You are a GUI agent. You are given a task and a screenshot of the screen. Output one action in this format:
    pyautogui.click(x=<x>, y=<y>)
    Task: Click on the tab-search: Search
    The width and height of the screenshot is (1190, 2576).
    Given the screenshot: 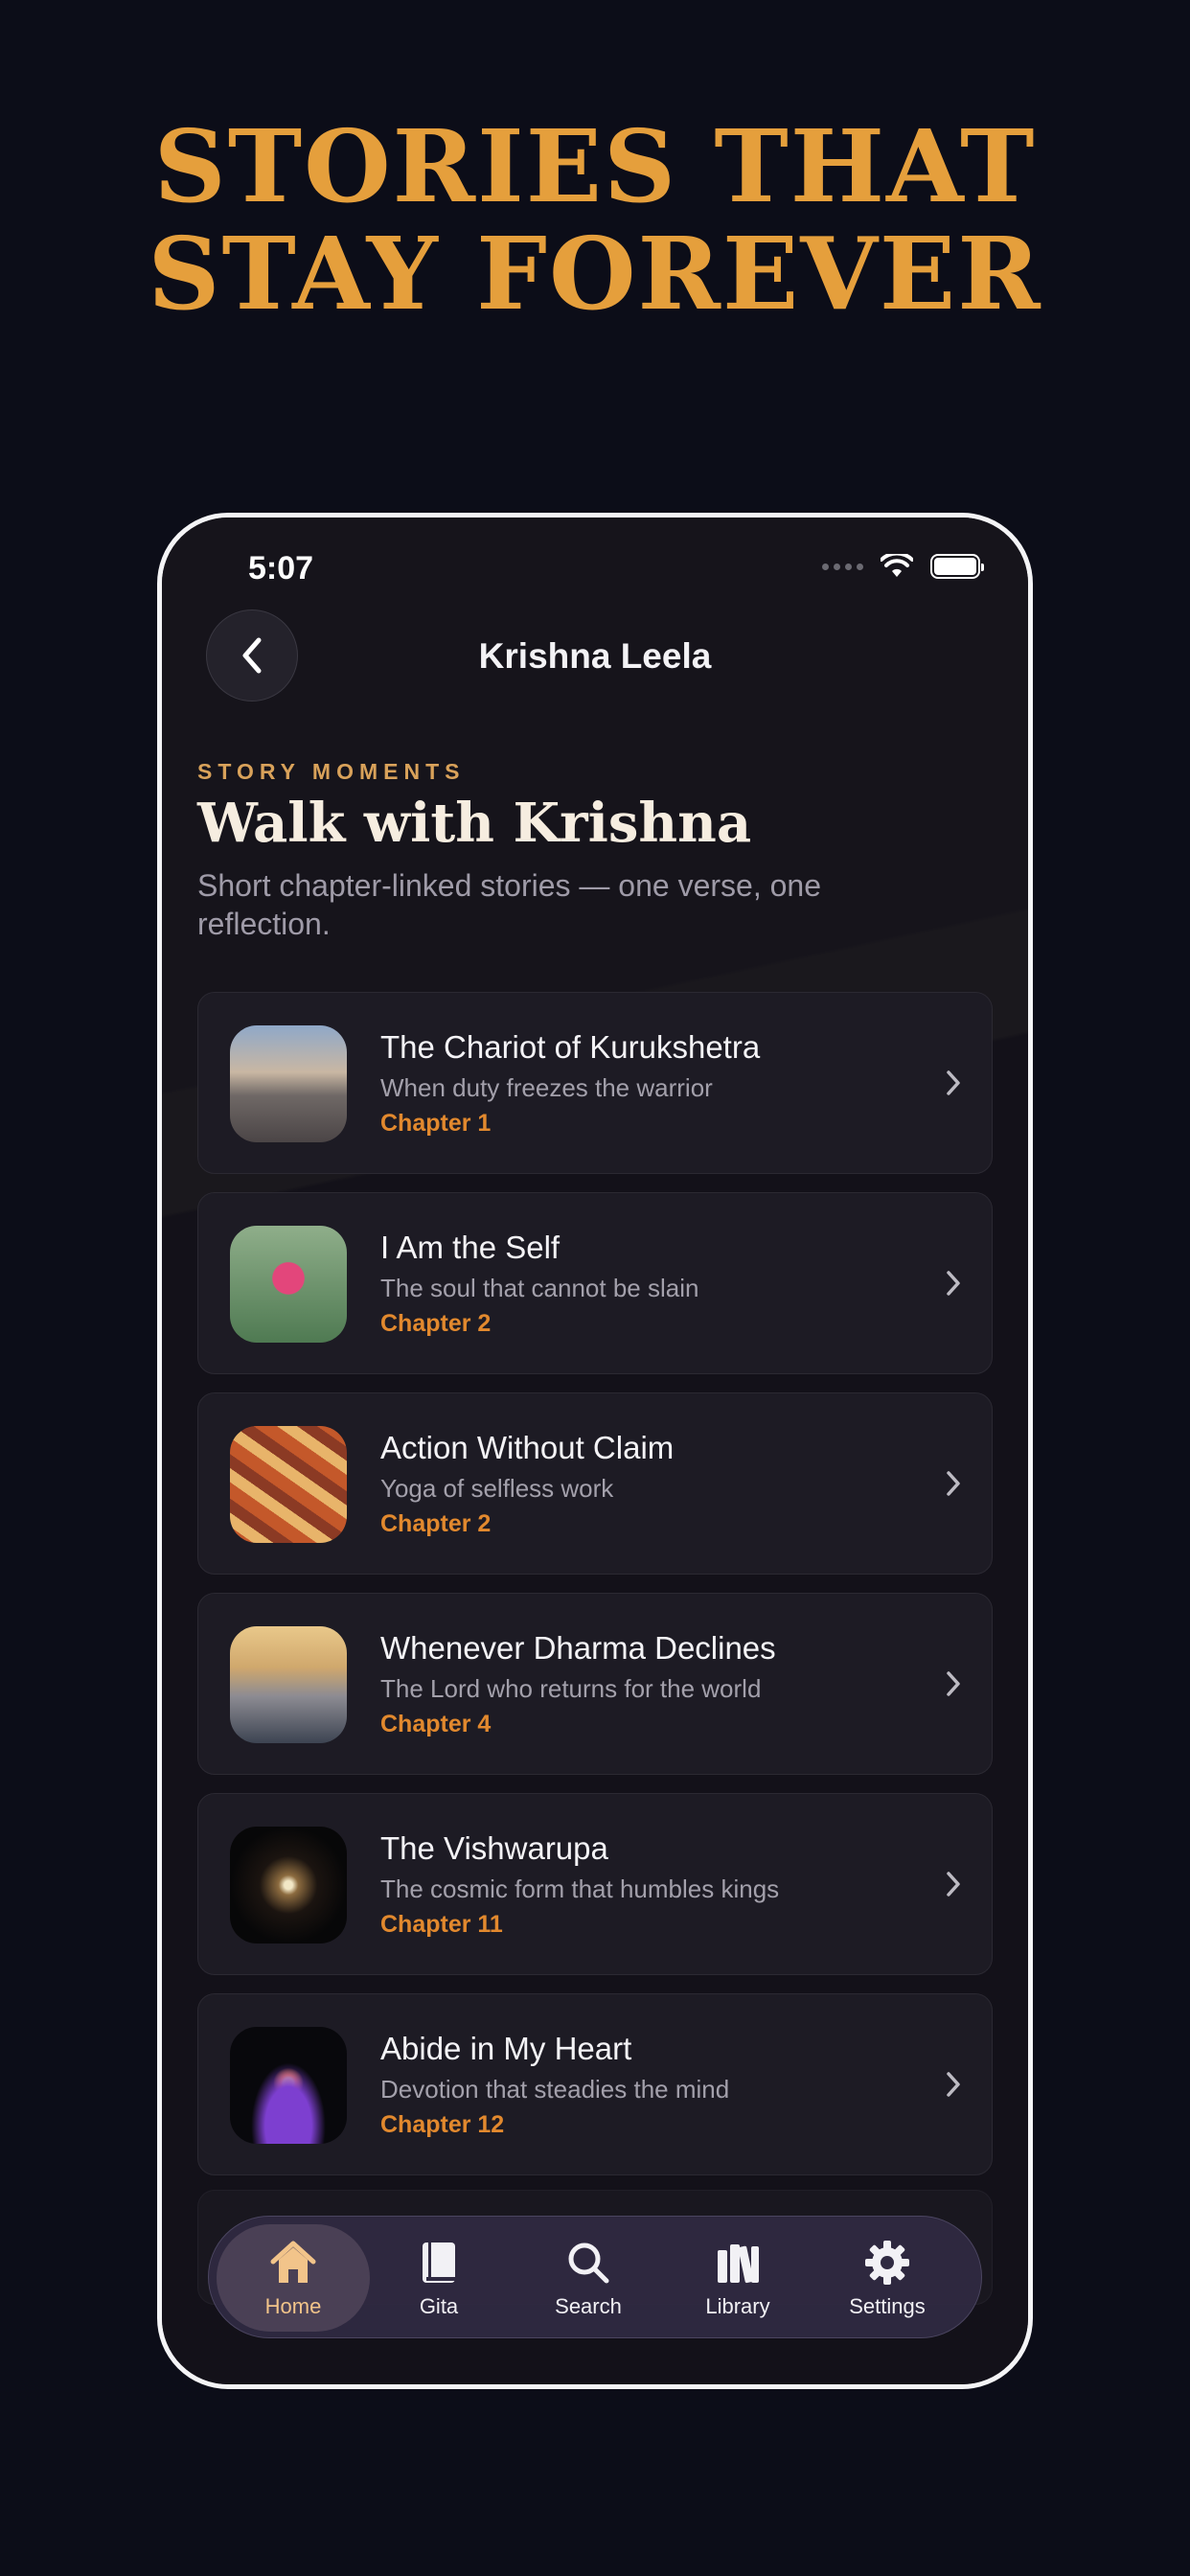 What is the action you would take?
    pyautogui.click(x=589, y=2278)
    